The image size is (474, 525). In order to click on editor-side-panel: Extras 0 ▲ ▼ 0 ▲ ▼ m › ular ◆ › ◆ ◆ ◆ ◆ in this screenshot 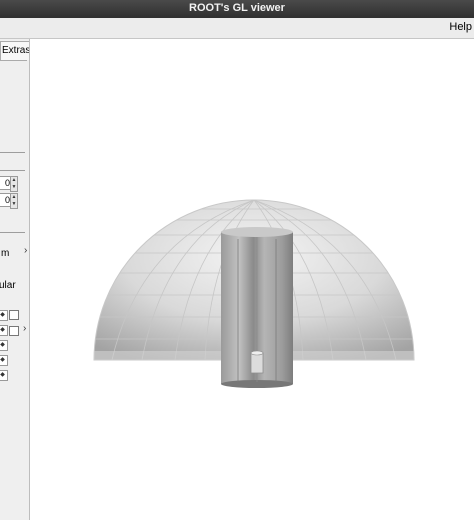, I will do `click(15, 279)`.